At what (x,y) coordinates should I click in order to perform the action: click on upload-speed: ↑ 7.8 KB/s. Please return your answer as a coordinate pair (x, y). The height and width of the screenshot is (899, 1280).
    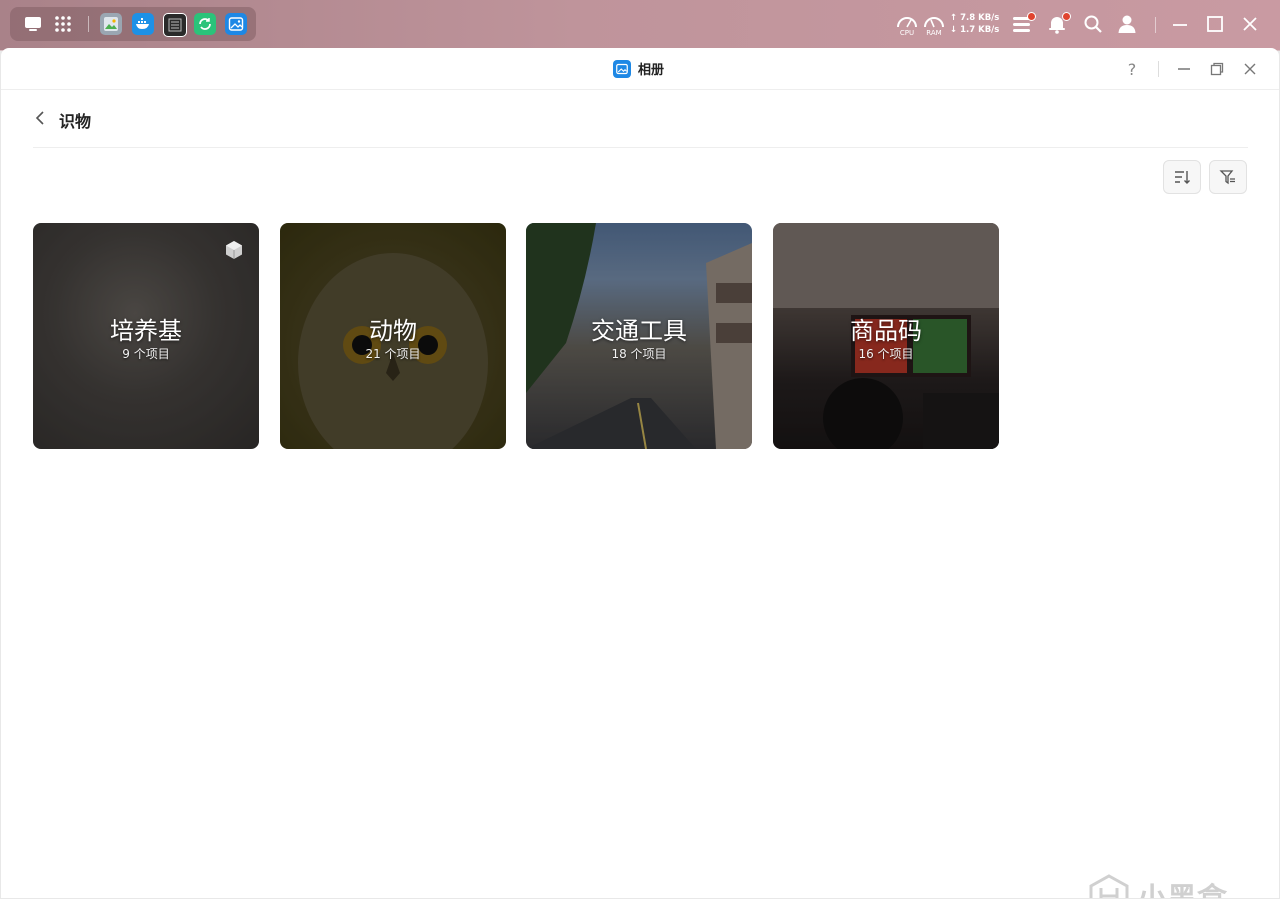
    Looking at the image, I should click on (975, 18).